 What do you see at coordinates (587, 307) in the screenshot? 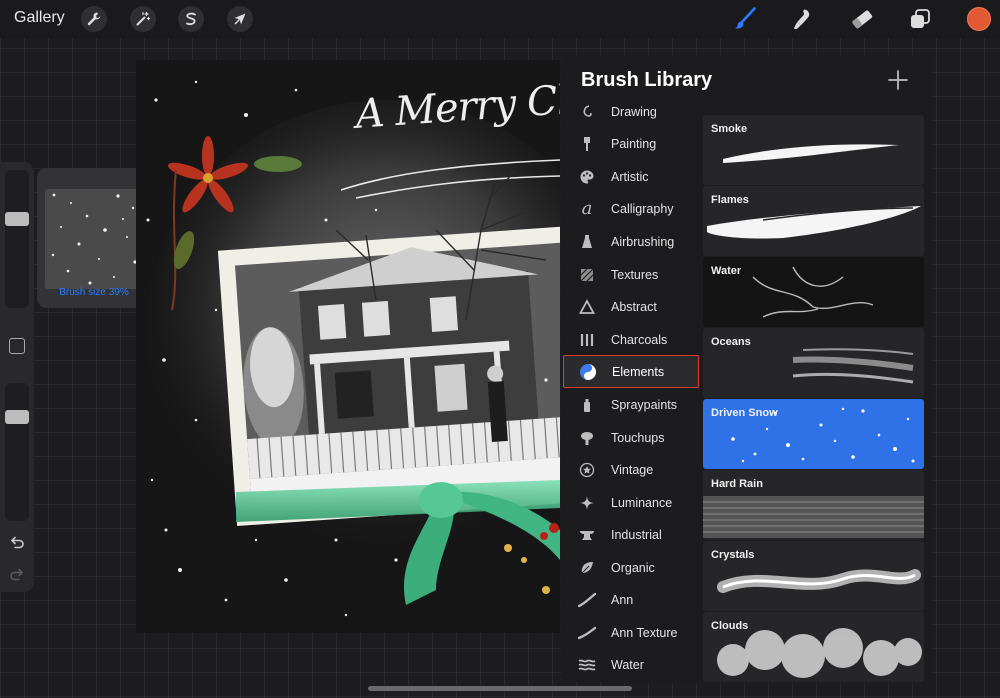
I see `abstract-icon` at bounding box center [587, 307].